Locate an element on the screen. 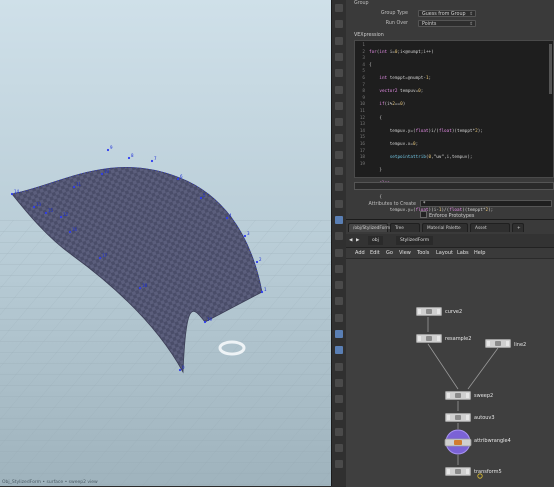  object-icon is located at coordinates (339, 317).